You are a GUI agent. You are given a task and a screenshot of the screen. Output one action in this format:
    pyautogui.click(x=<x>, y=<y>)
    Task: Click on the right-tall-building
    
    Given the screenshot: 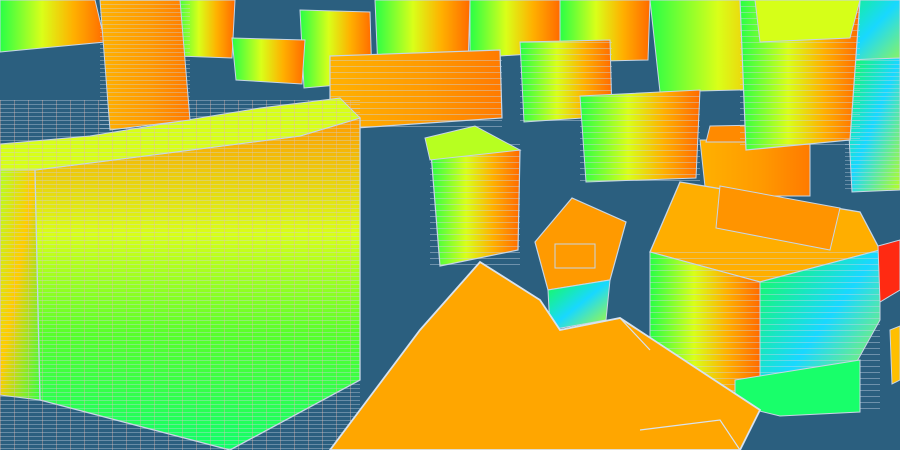 What is the action you would take?
    pyautogui.click(x=800, y=75)
    